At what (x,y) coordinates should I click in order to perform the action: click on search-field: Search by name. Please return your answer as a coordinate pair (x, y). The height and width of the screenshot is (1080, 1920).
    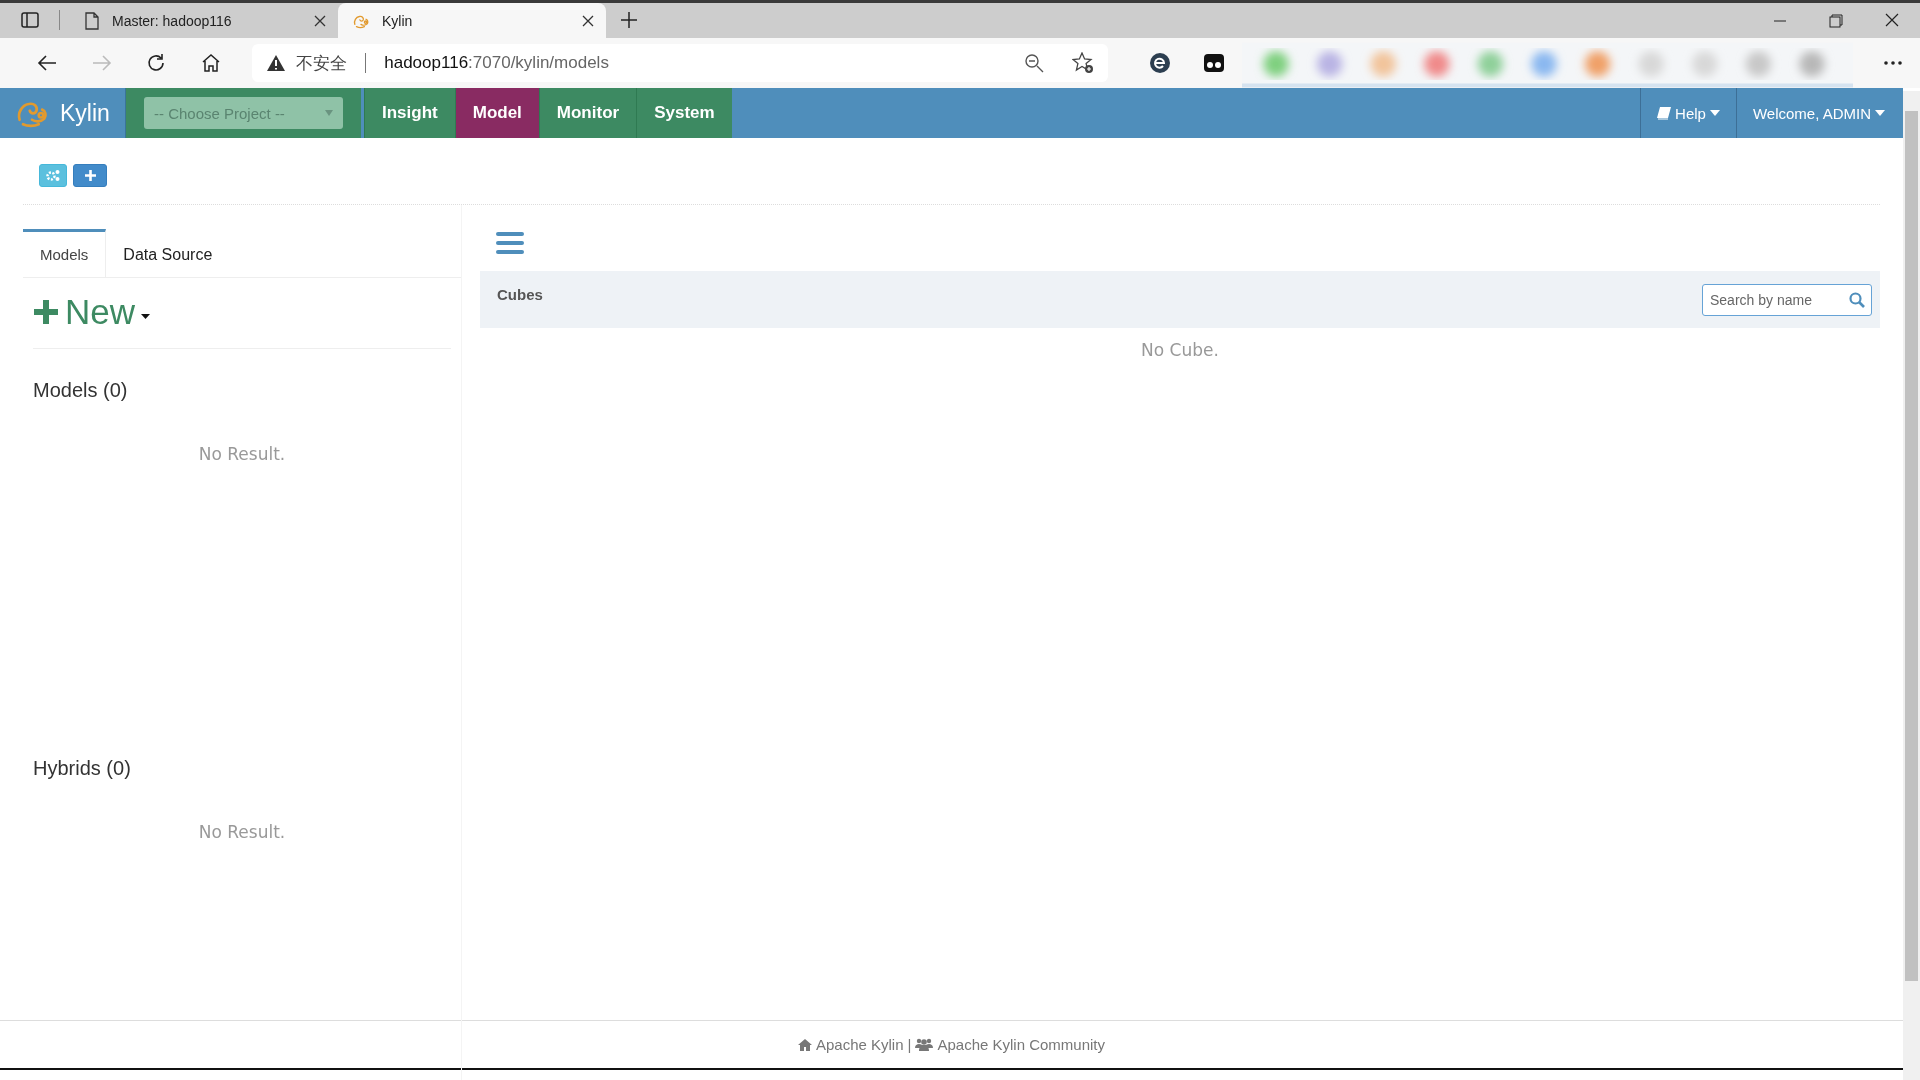
    Looking at the image, I should click on (1787, 299).